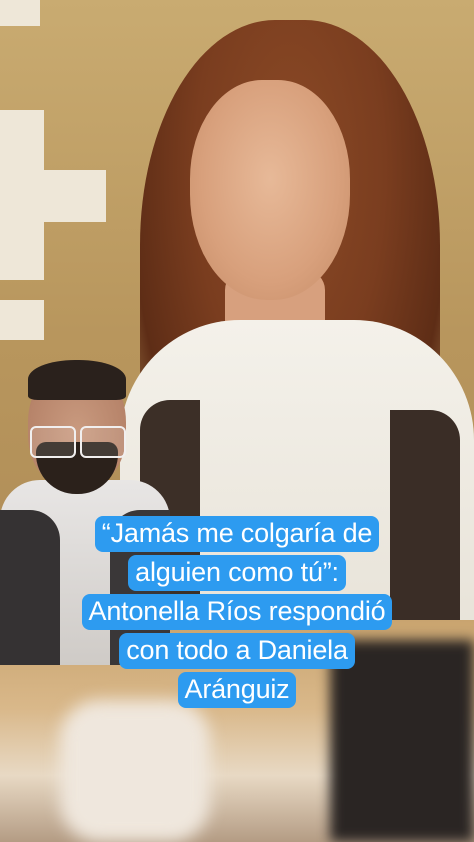 This screenshot has width=474, height=842. I want to click on caption-line: alguien como tú”:, so click(237, 573).